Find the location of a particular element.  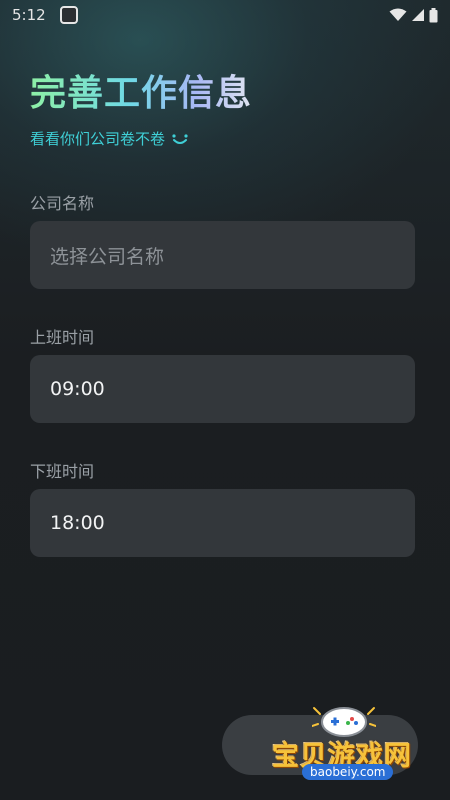

start-time-picker: 09:00 is located at coordinates (222, 389).